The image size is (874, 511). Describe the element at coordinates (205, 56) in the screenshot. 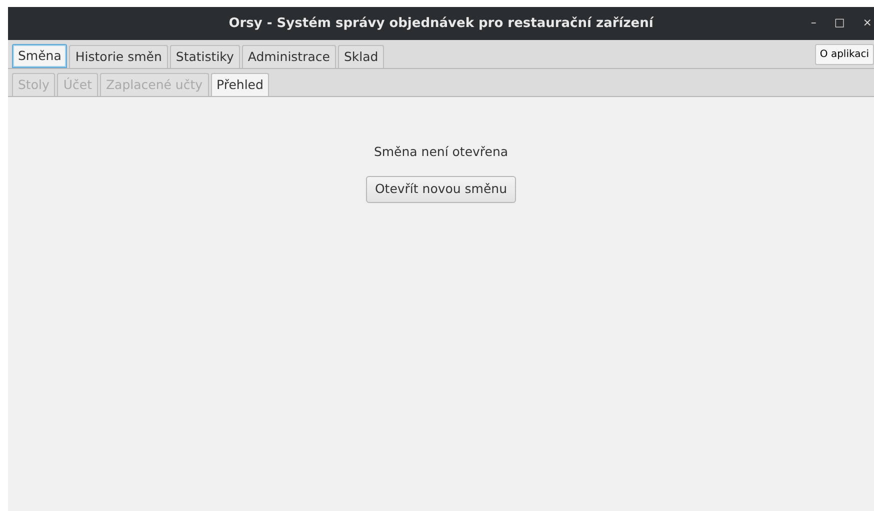

I see `tab: Statistiky` at that location.